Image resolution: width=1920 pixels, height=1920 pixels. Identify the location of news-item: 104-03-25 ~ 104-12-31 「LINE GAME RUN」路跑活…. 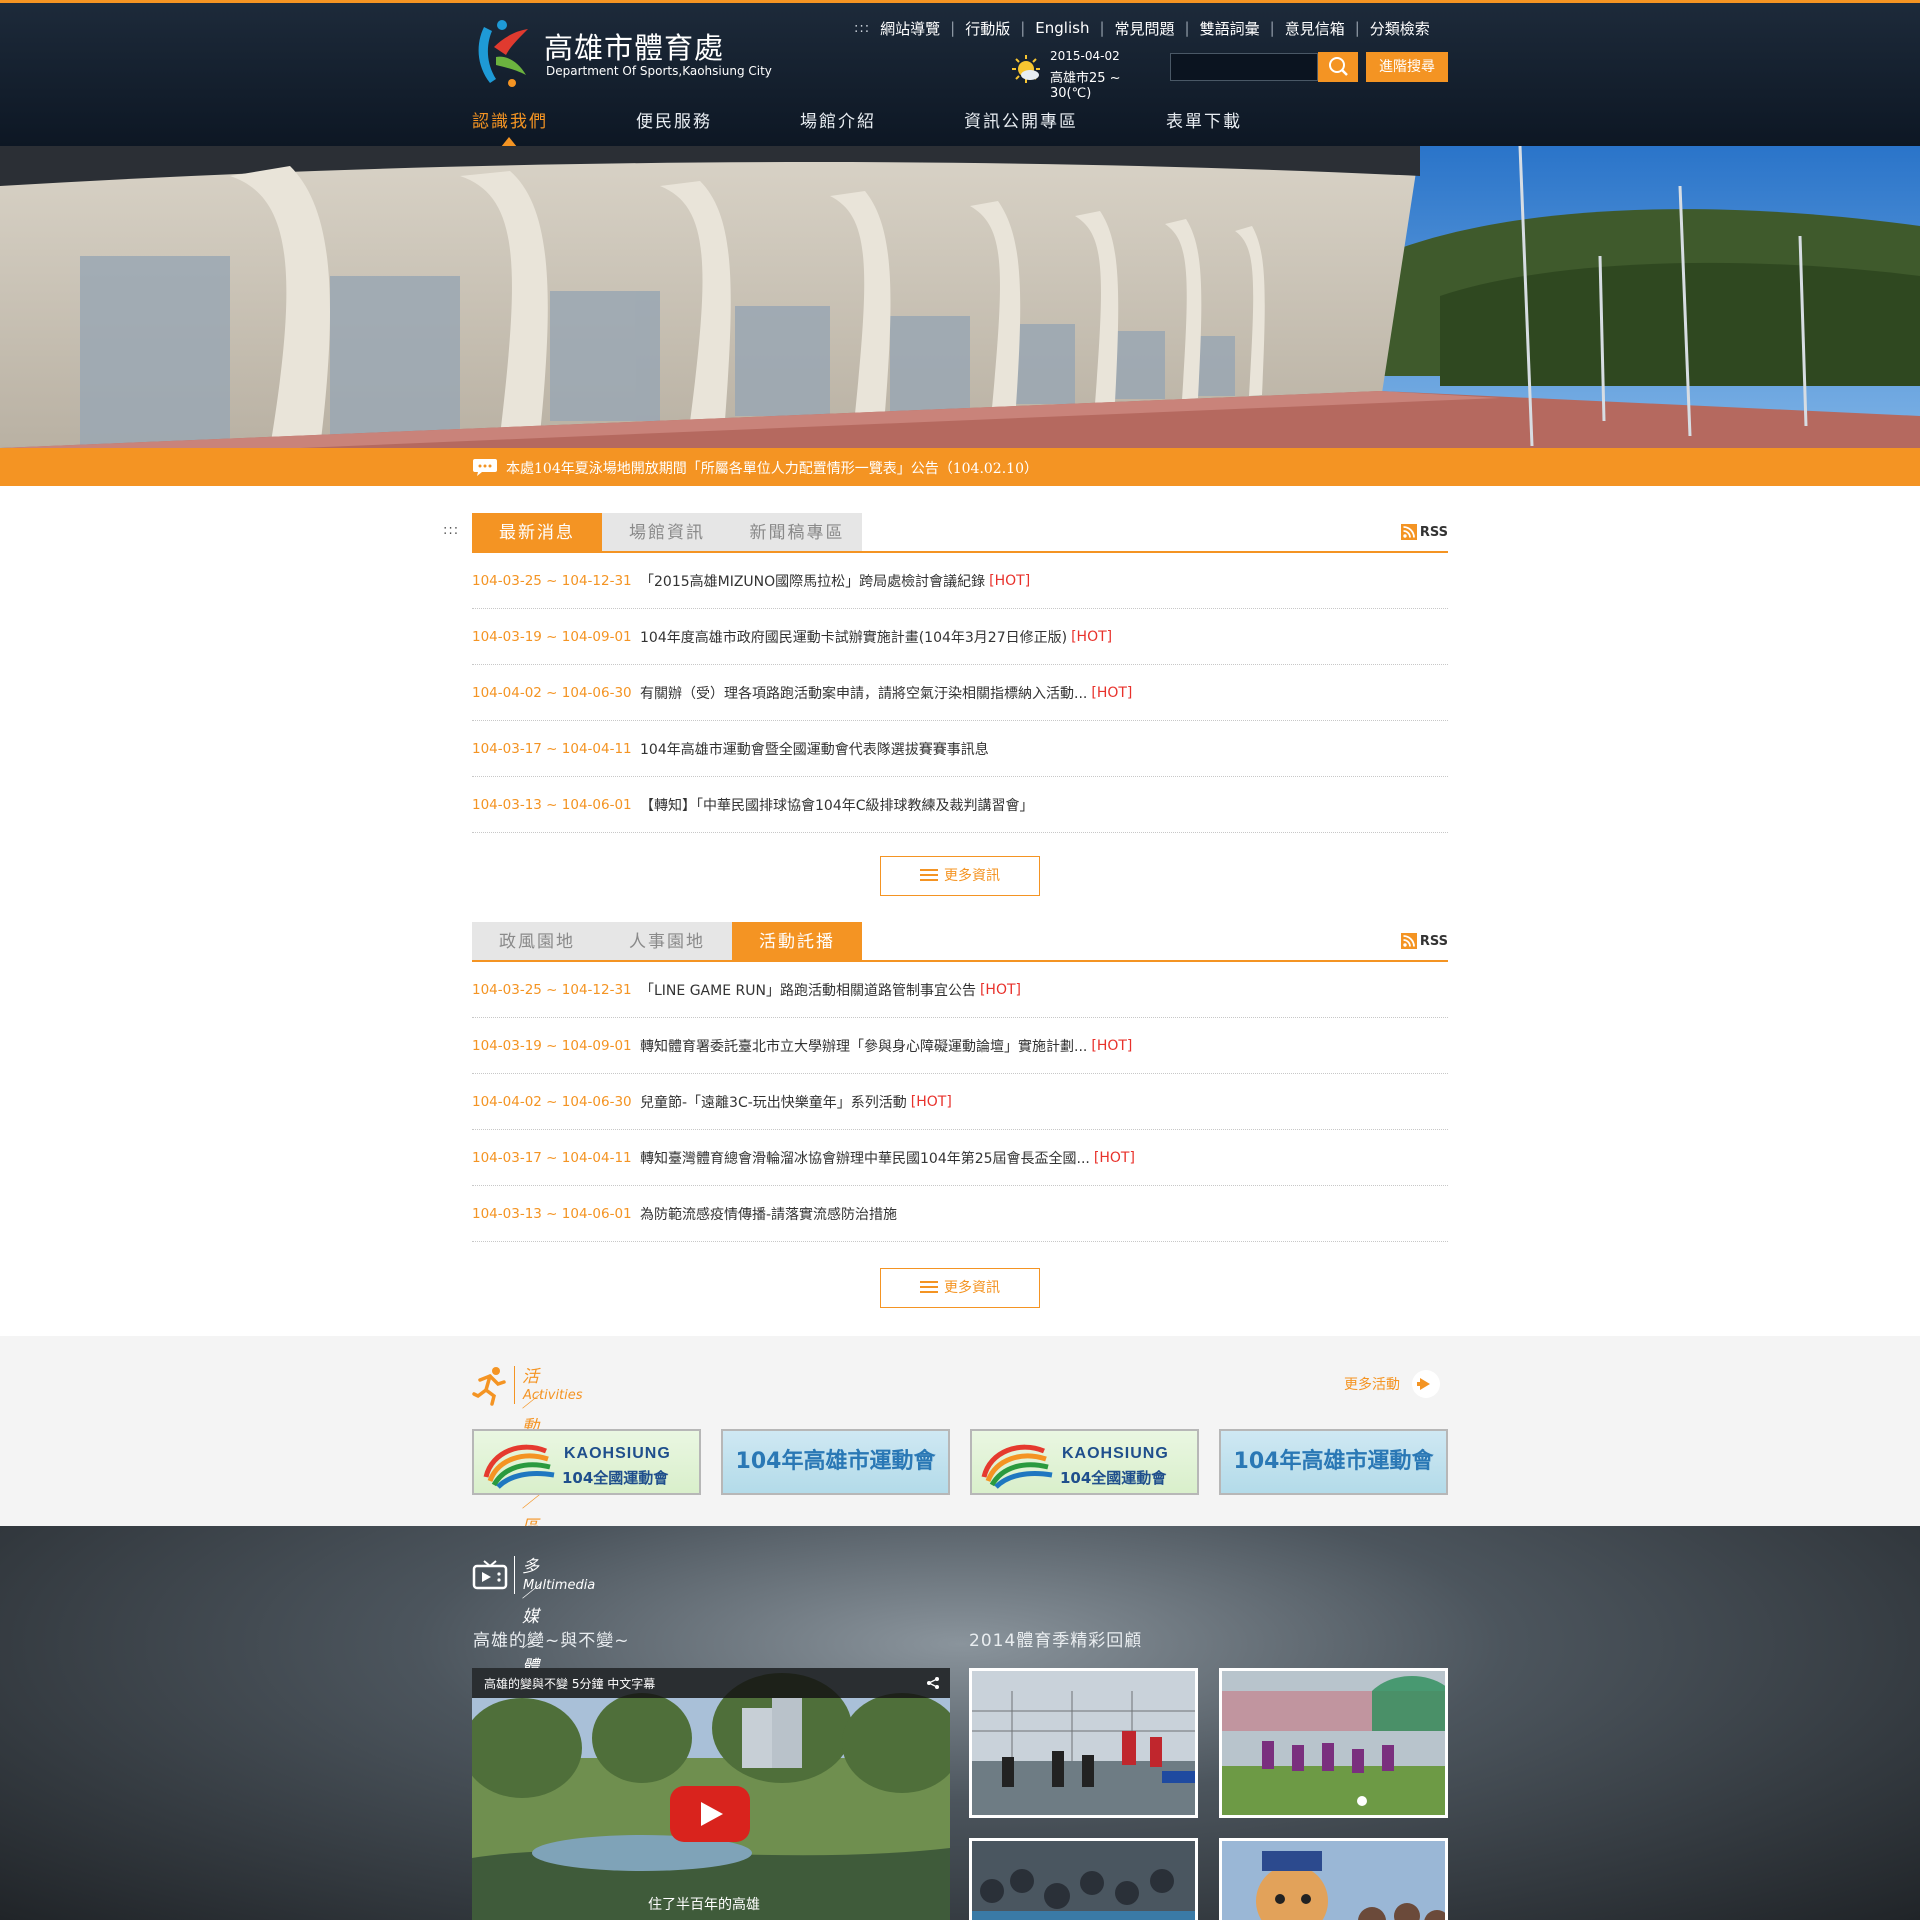
(960, 990).